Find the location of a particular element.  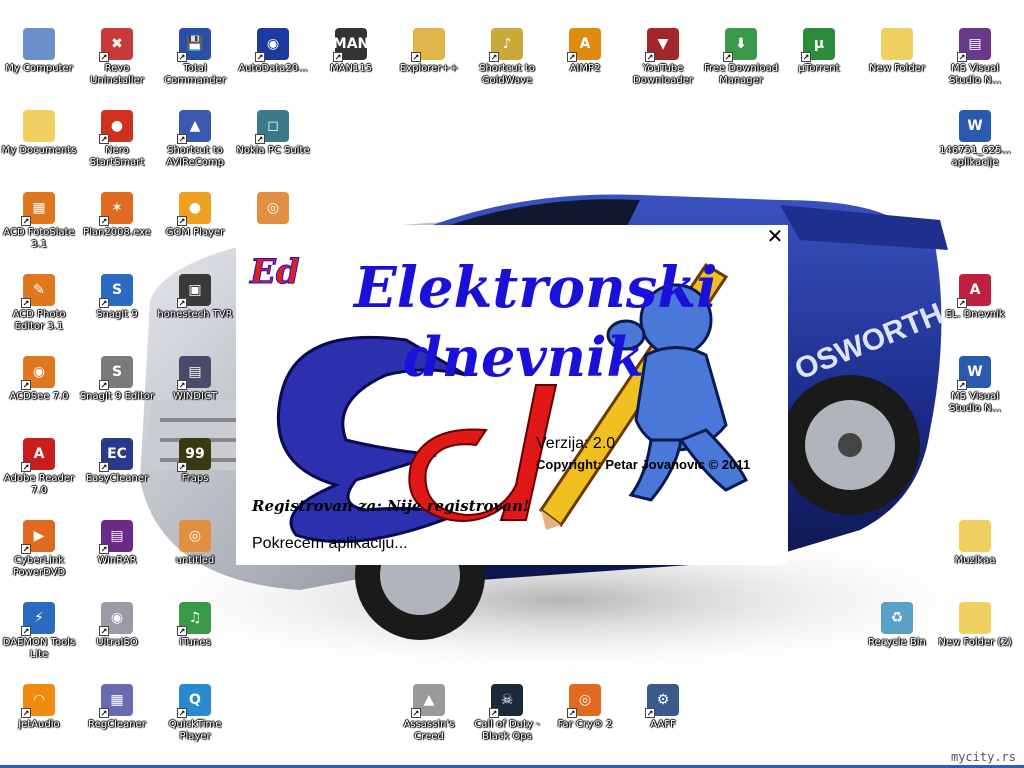

desktop-icon-my-computer: My Computer is located at coordinates (39, 51).